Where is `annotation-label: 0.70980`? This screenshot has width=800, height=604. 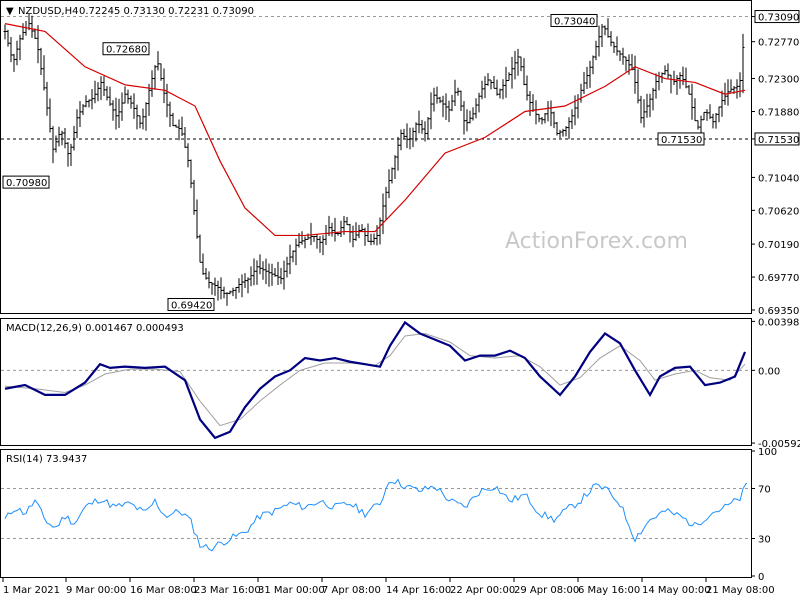
annotation-label: 0.70980 is located at coordinates (26, 183).